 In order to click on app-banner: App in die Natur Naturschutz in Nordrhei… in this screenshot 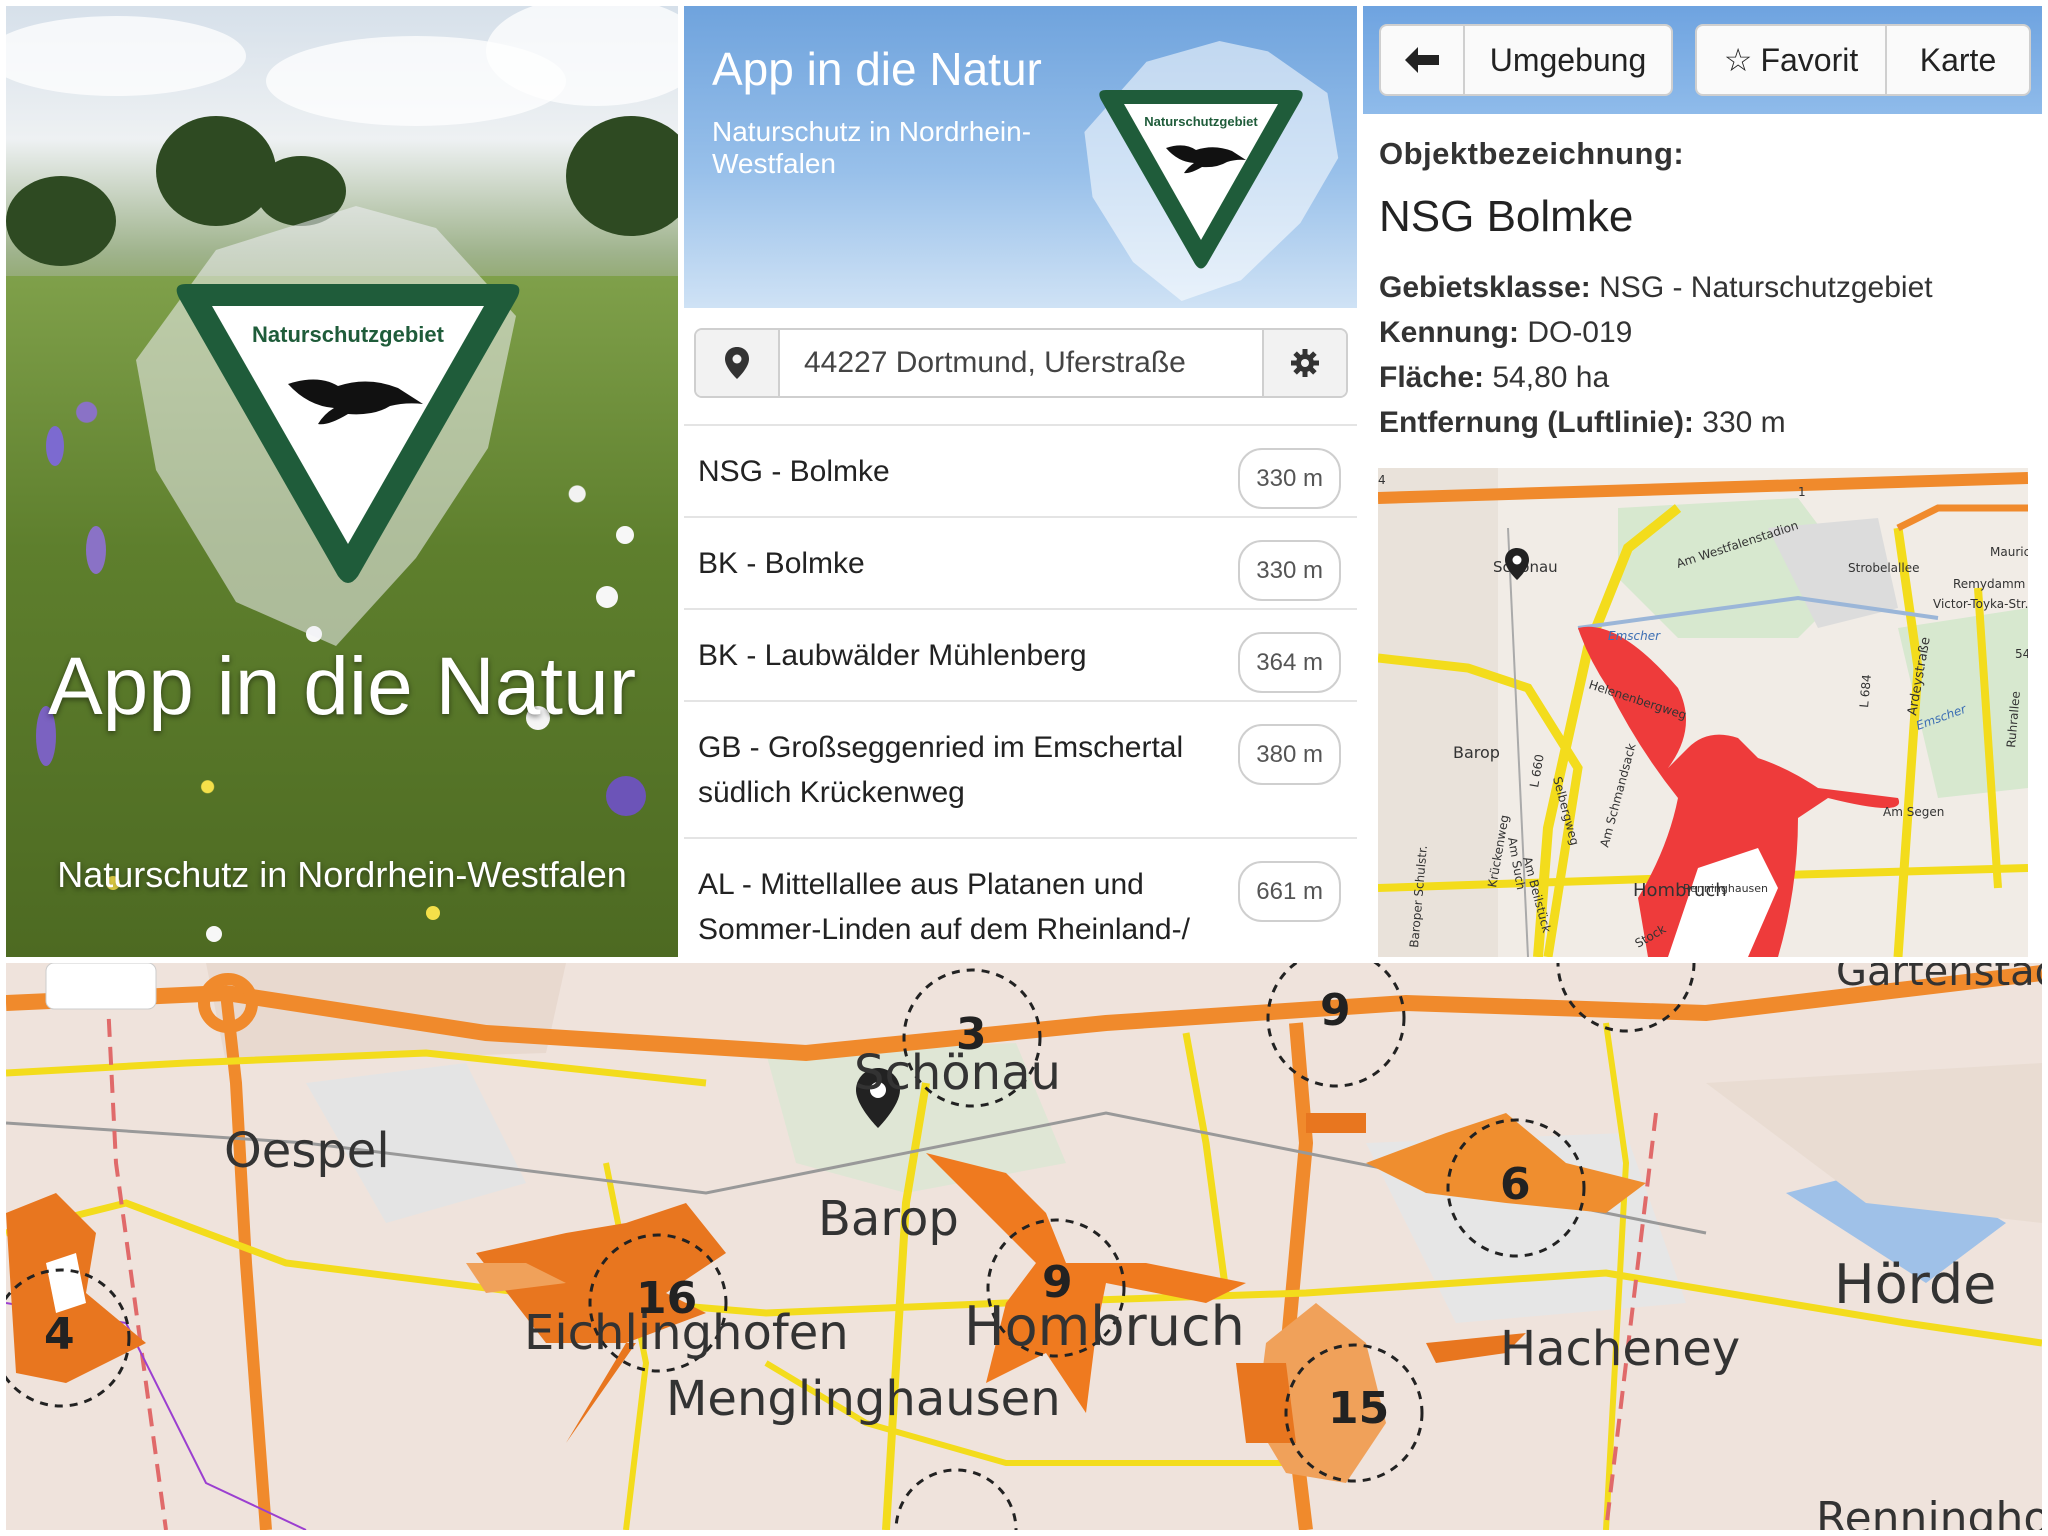, I will do `click(1020, 157)`.